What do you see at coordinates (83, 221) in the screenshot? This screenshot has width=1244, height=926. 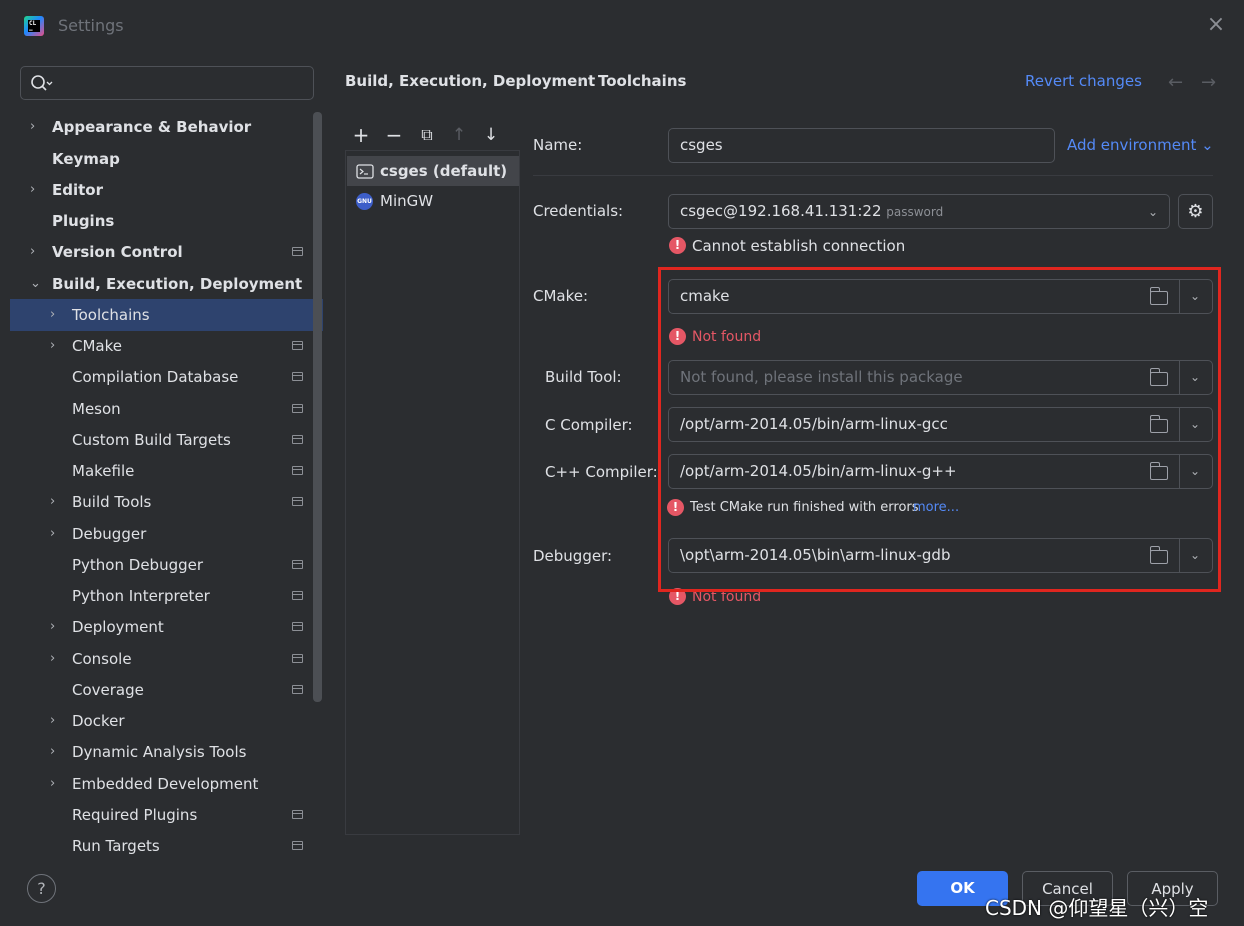 I see `sidebar-item-plugins: Plugins` at bounding box center [83, 221].